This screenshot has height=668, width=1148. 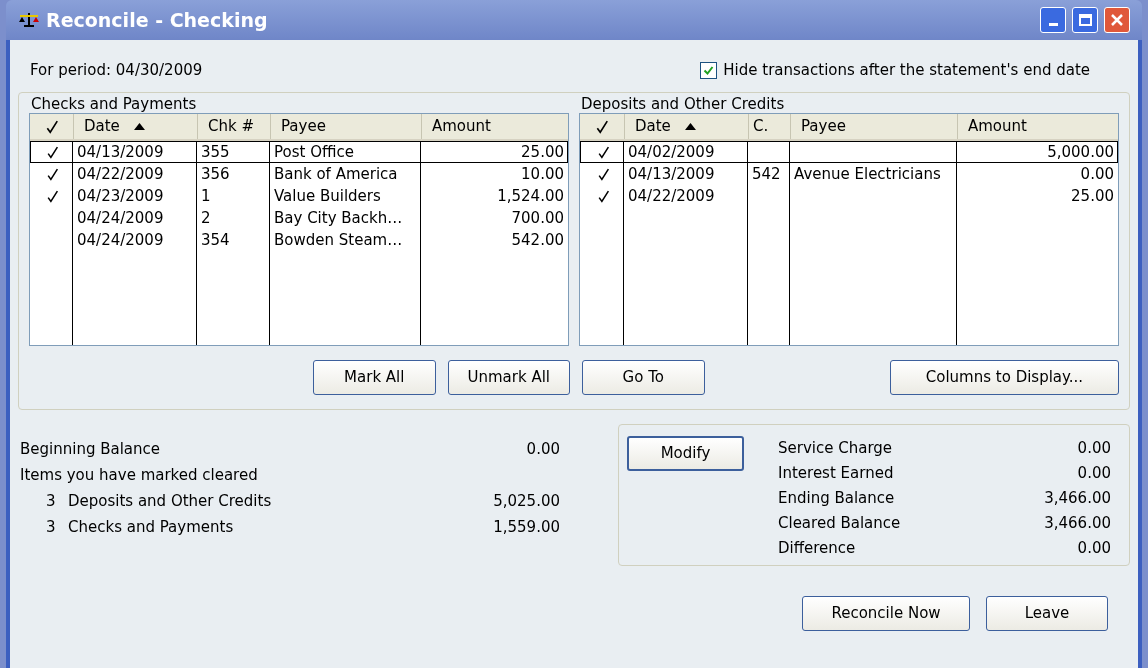 I want to click on table-cell: Avenue Electricians, so click(x=867, y=174).